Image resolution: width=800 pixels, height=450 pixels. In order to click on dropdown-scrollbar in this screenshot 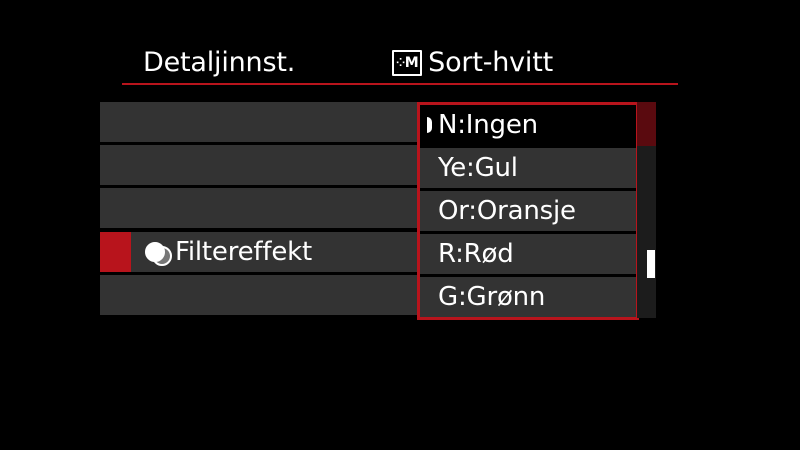, I will do `click(646, 210)`.